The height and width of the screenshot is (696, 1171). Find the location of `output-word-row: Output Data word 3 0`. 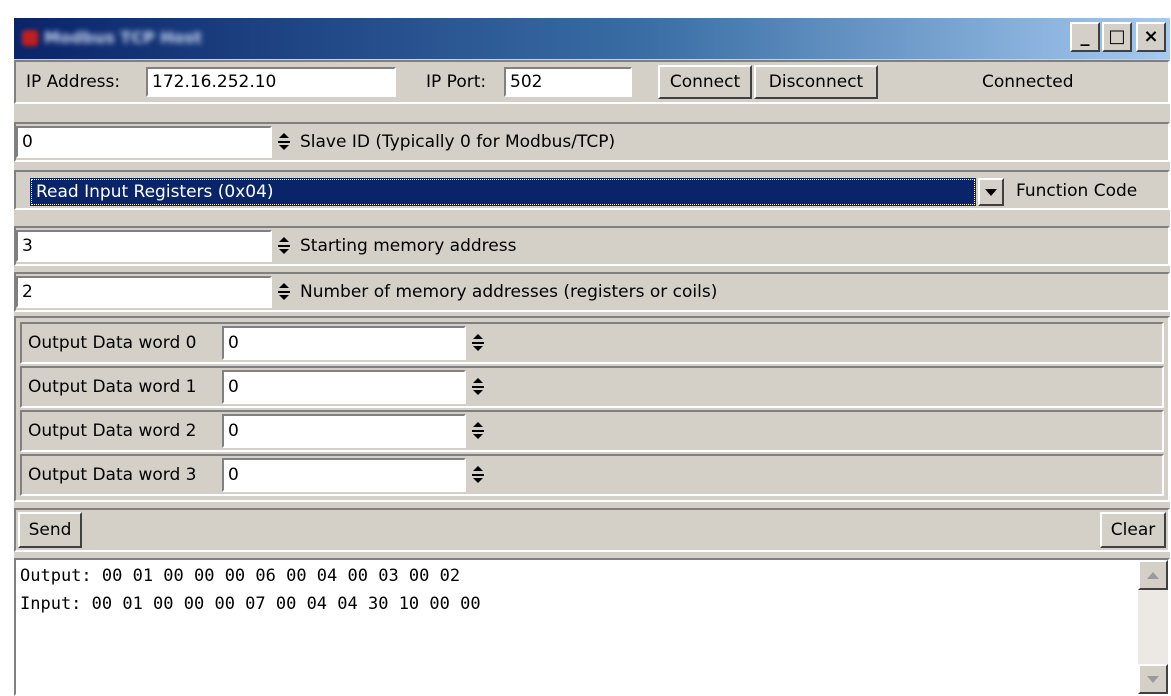

output-word-row: Output Data word 3 0 is located at coordinates (592, 475).